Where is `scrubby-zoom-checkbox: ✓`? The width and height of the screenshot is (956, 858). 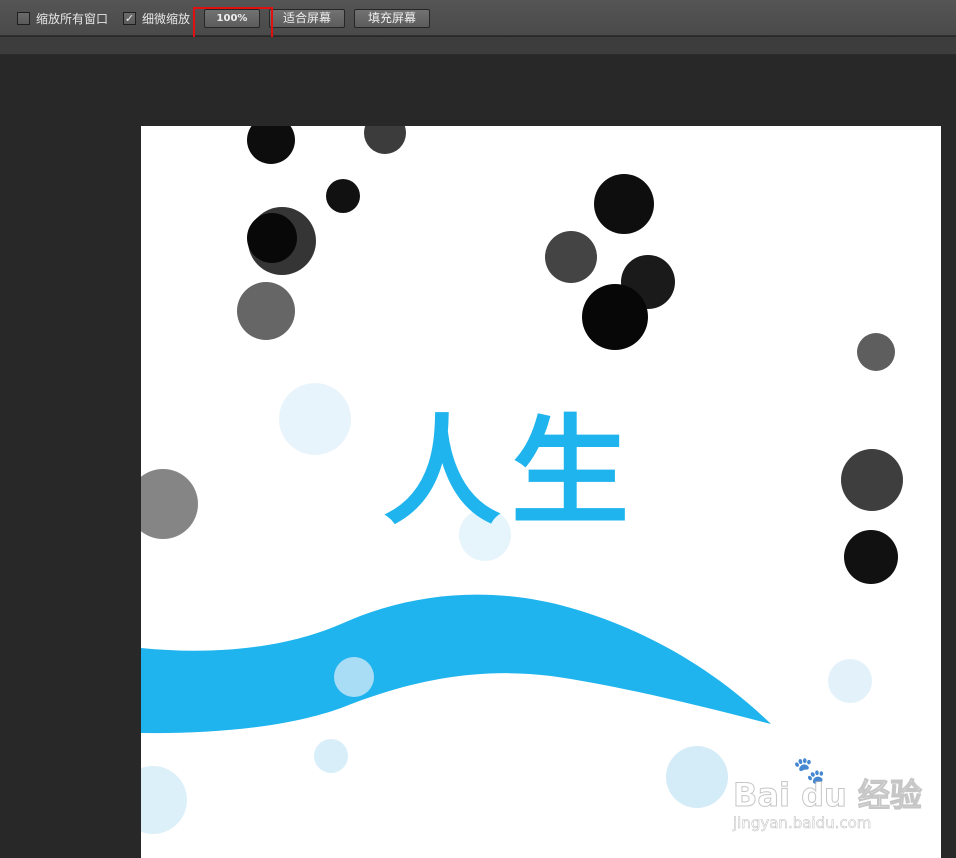 scrubby-zoom-checkbox: ✓ is located at coordinates (129, 18).